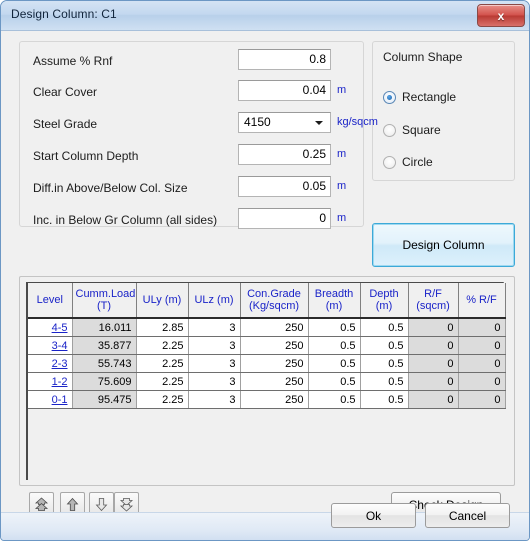 The height and width of the screenshot is (541, 530). What do you see at coordinates (50, 381) in the screenshot?
I see `cell-level: 1-2` at bounding box center [50, 381].